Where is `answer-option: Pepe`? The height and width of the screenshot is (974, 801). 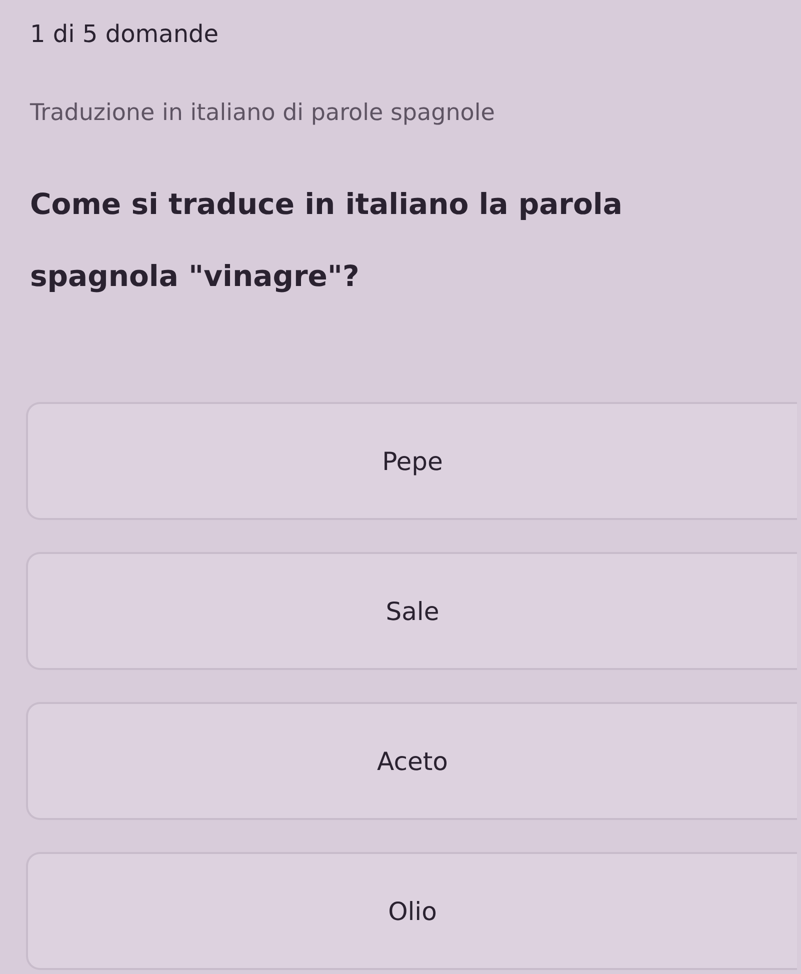
answer-option: Pepe is located at coordinates (411, 461).